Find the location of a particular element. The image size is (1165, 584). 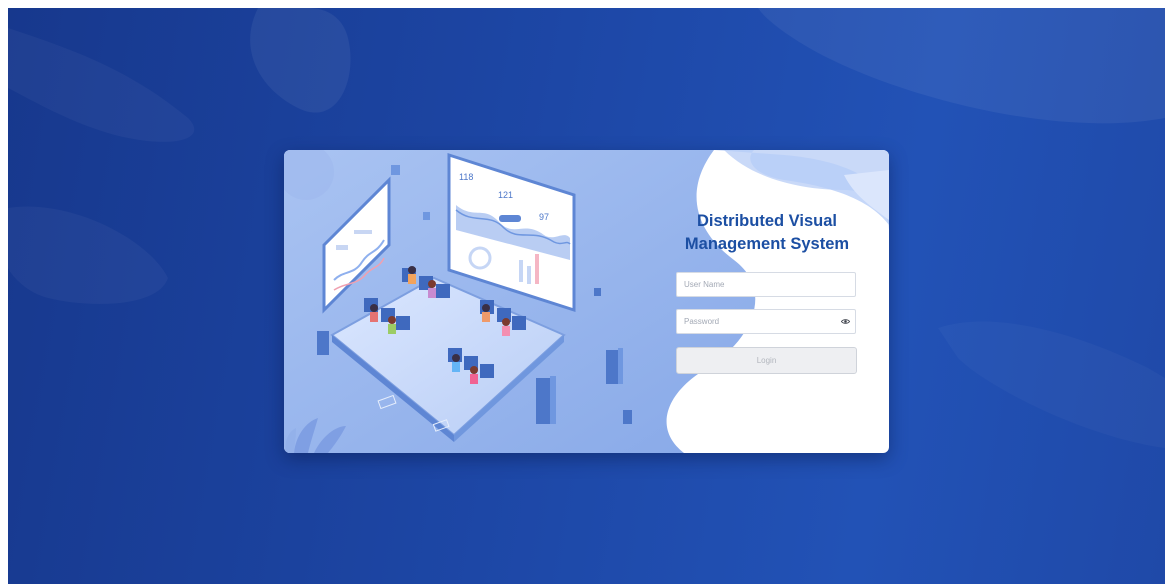

username-field is located at coordinates (766, 284).